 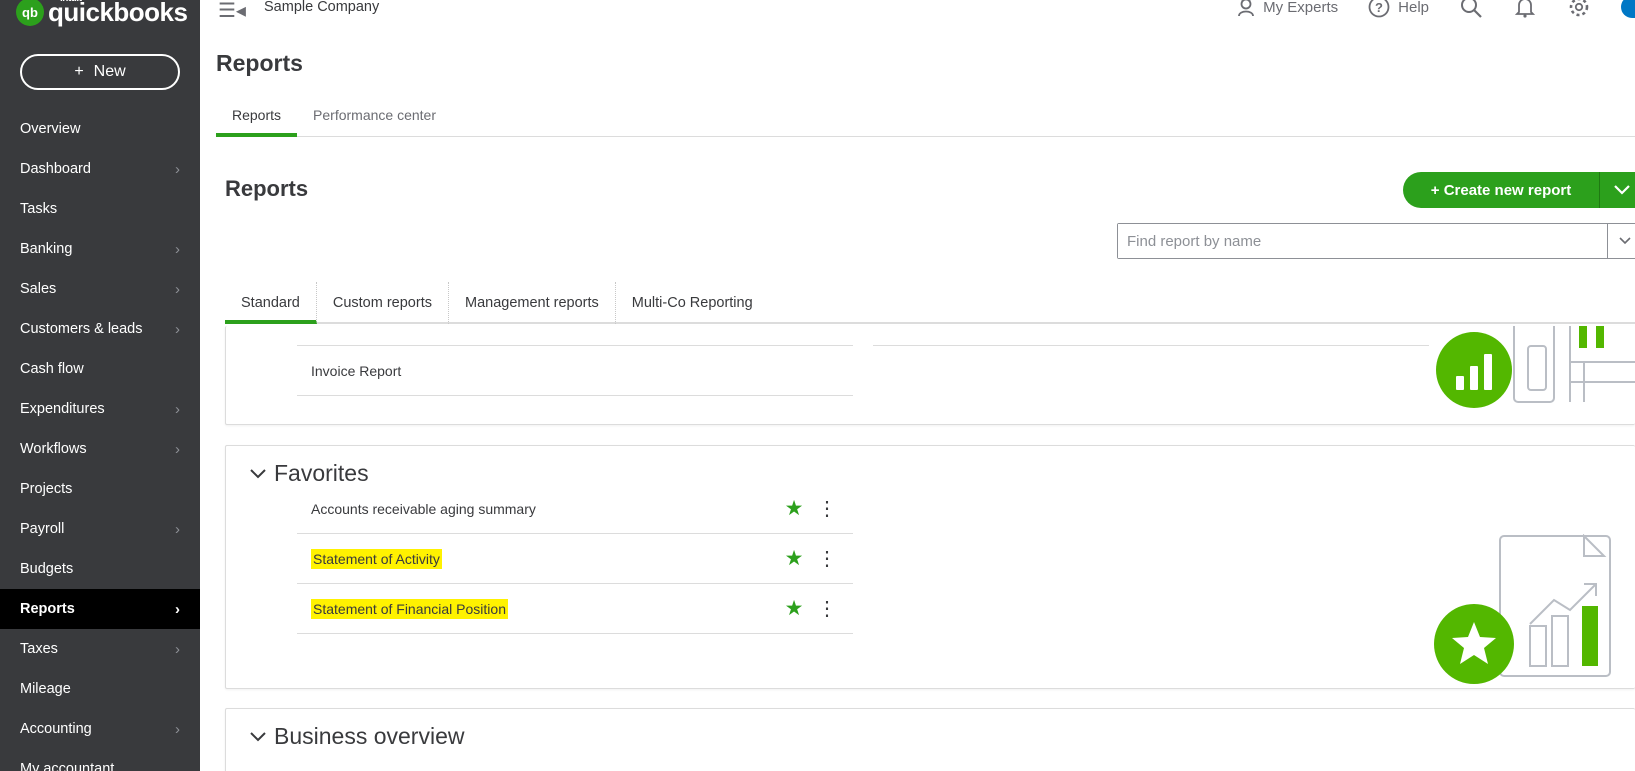 What do you see at coordinates (374, 120) in the screenshot?
I see `tab-performance-center: Performance center` at bounding box center [374, 120].